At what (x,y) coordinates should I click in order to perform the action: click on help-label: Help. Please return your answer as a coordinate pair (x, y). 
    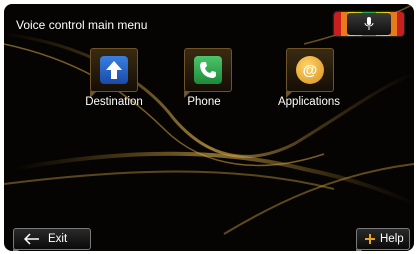
    Looking at the image, I should click on (392, 239).